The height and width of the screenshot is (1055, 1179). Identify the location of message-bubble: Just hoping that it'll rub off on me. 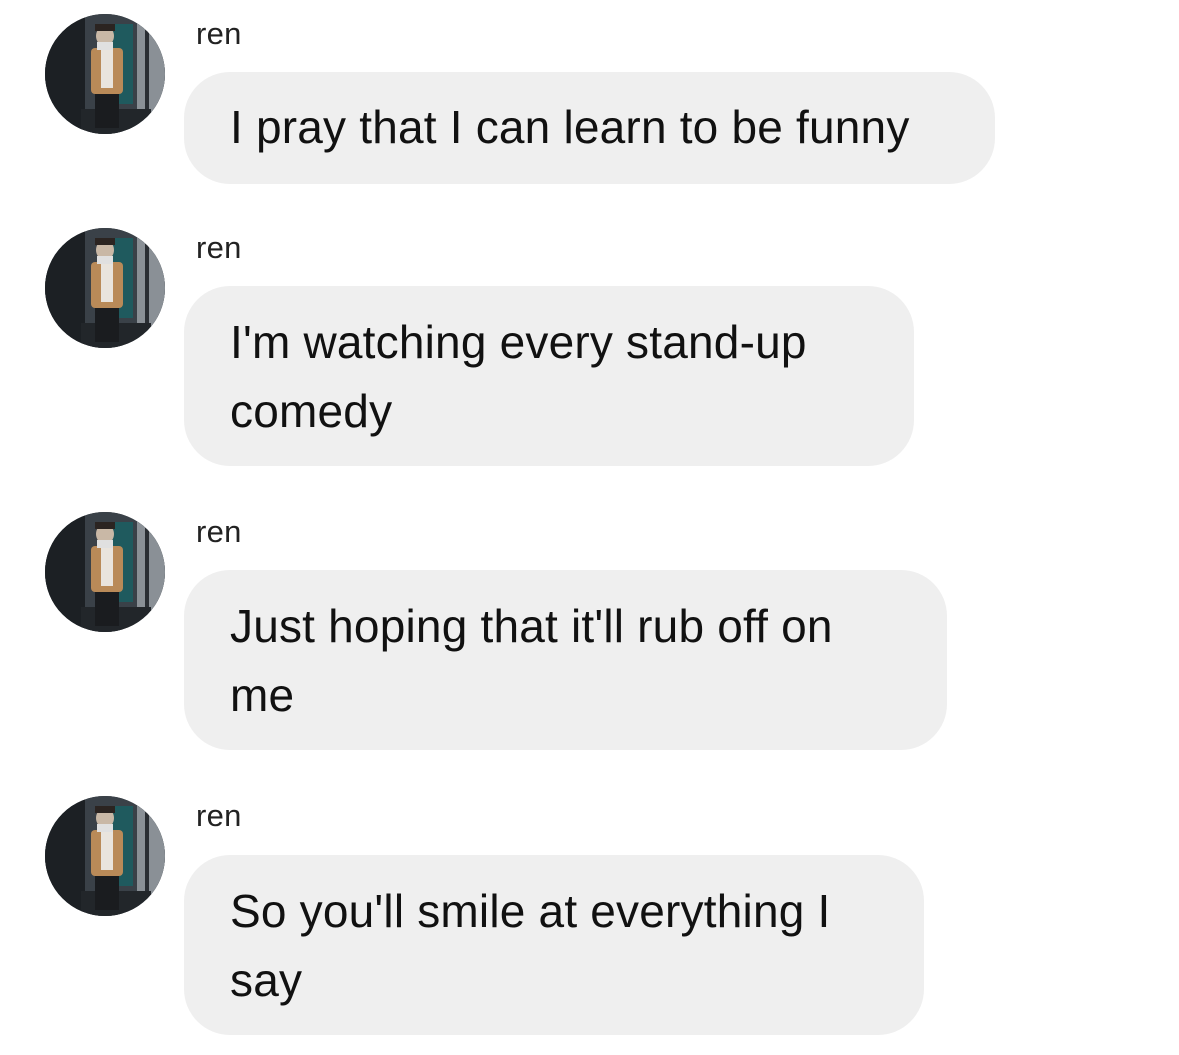
(565, 660).